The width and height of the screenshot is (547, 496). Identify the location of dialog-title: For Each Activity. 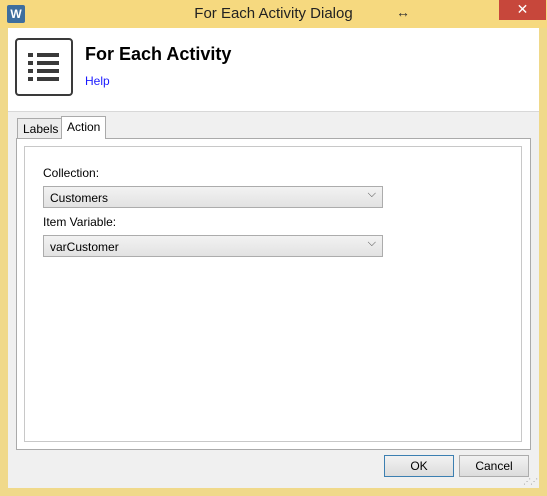
(158, 54).